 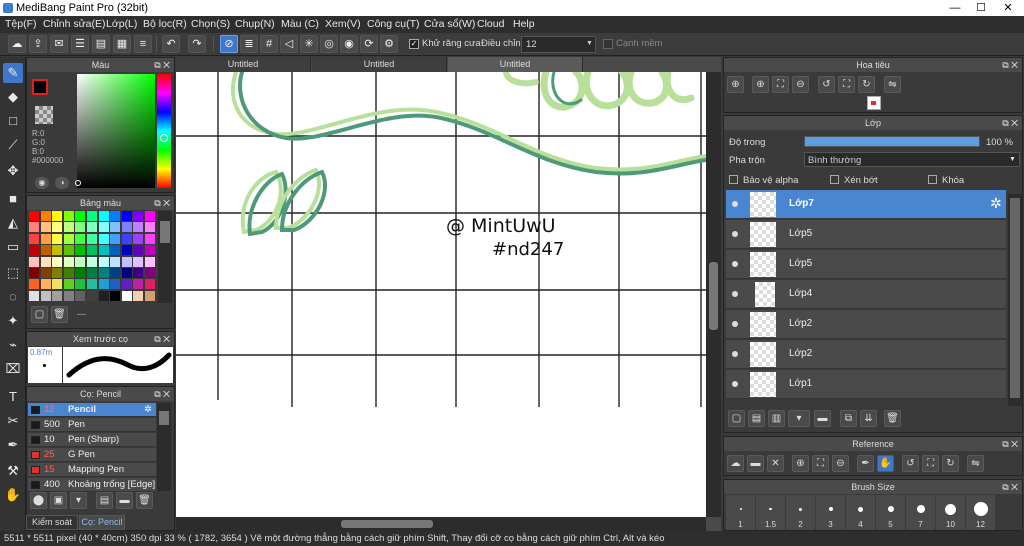 I want to click on reset-view-icon: ⛶, so click(x=930, y=463).